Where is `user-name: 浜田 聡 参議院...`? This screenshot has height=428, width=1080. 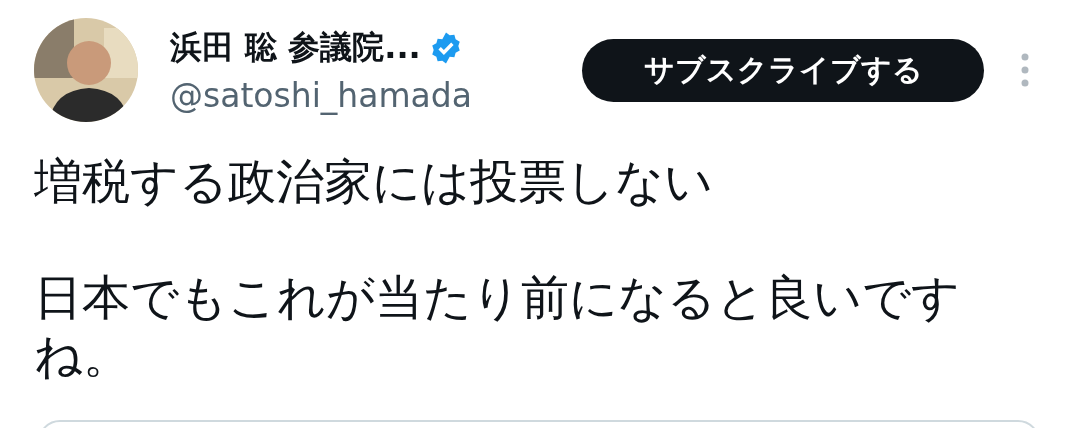 user-name: 浜田 聡 参議院... is located at coordinates (295, 47).